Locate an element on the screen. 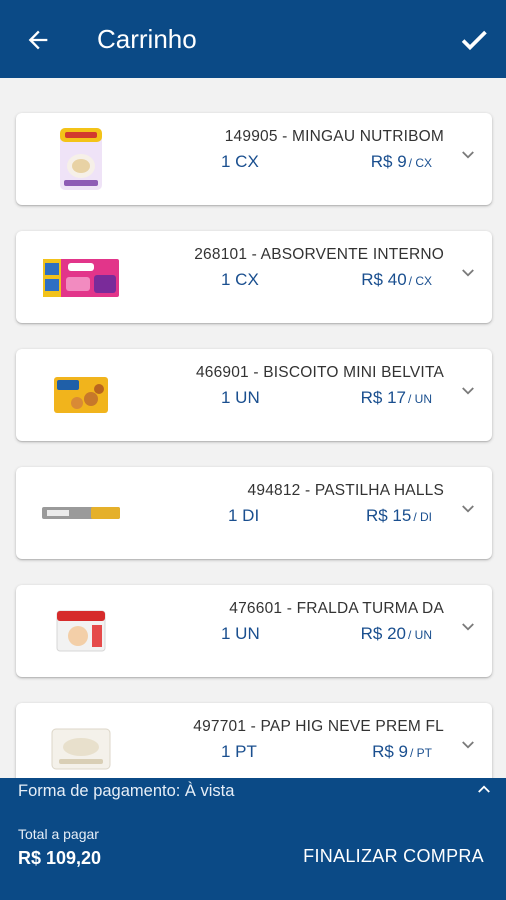  product-price: R$ 9/ CX is located at coordinates (401, 162).